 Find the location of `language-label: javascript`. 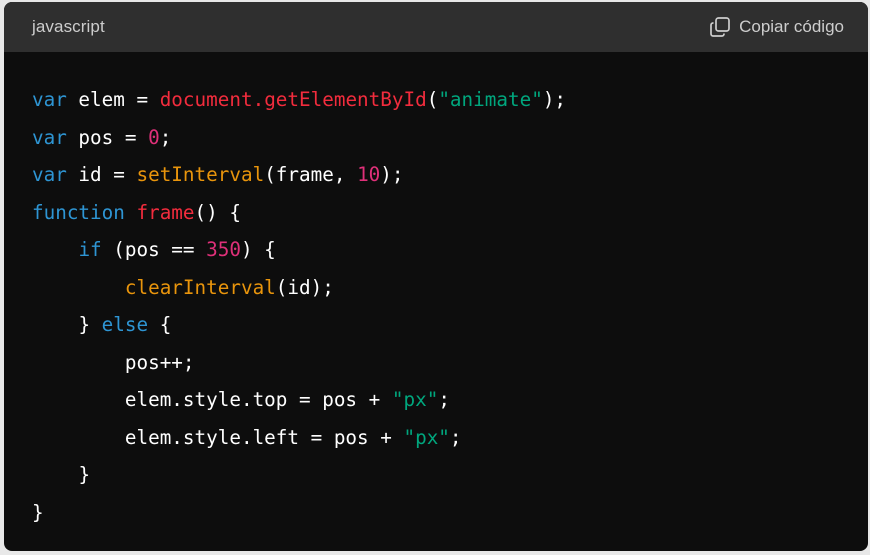

language-label: javascript is located at coordinates (68, 26).